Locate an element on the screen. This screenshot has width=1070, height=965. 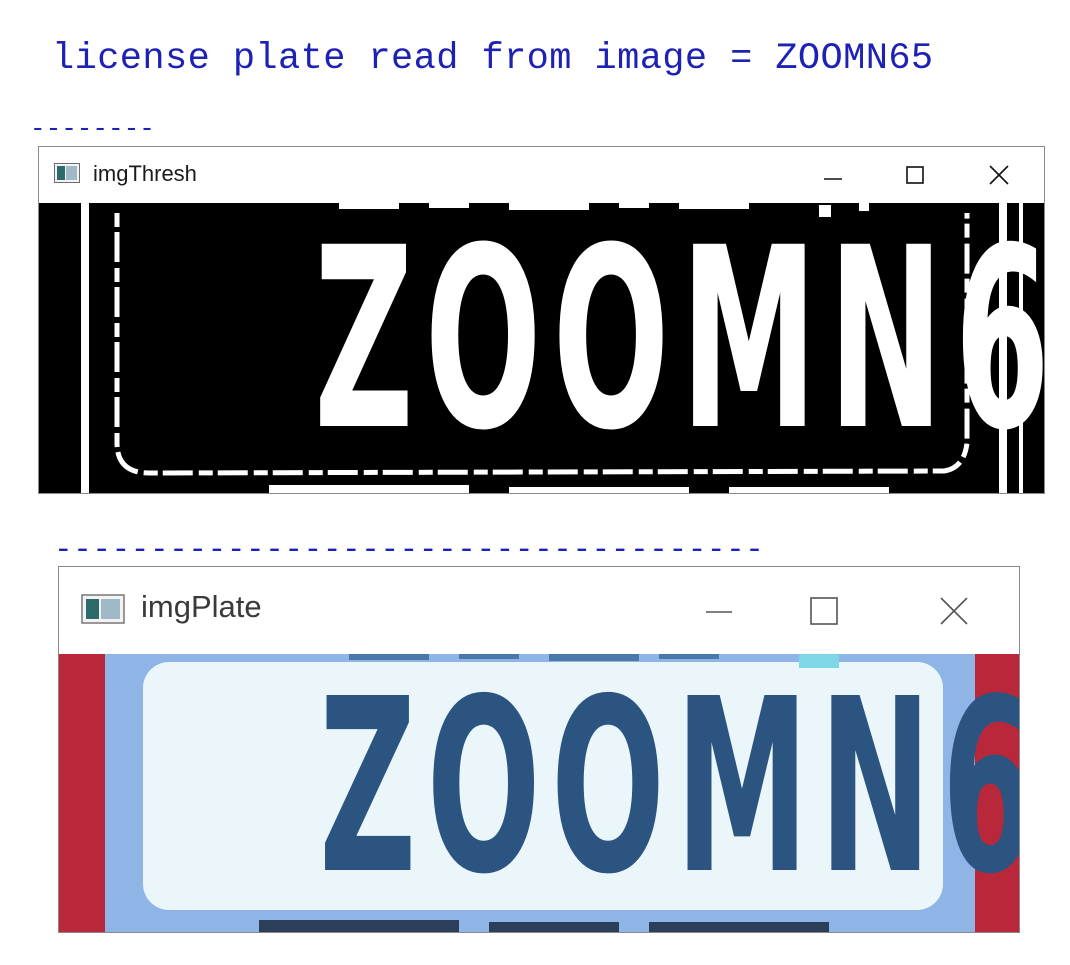
imgplate-close-button is located at coordinates (954, 610).